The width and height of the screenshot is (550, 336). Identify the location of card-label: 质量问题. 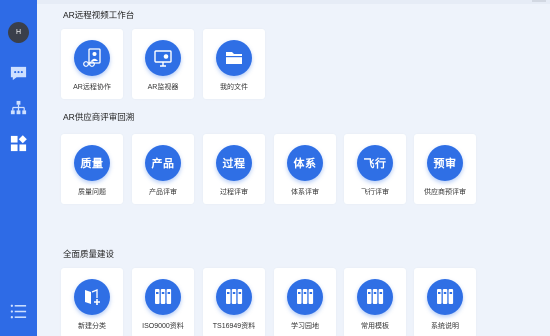
(92, 192).